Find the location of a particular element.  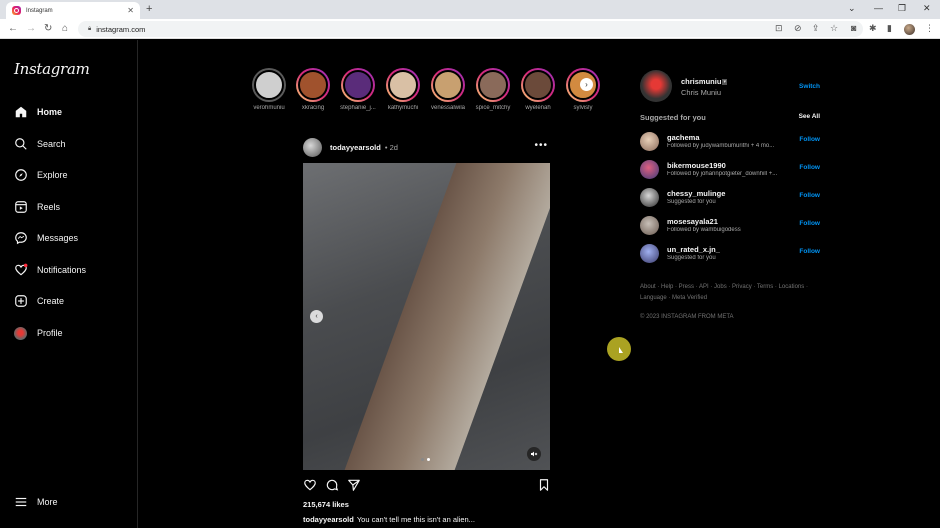

story-item: spice_mitchy is located at coordinates (493, 89).